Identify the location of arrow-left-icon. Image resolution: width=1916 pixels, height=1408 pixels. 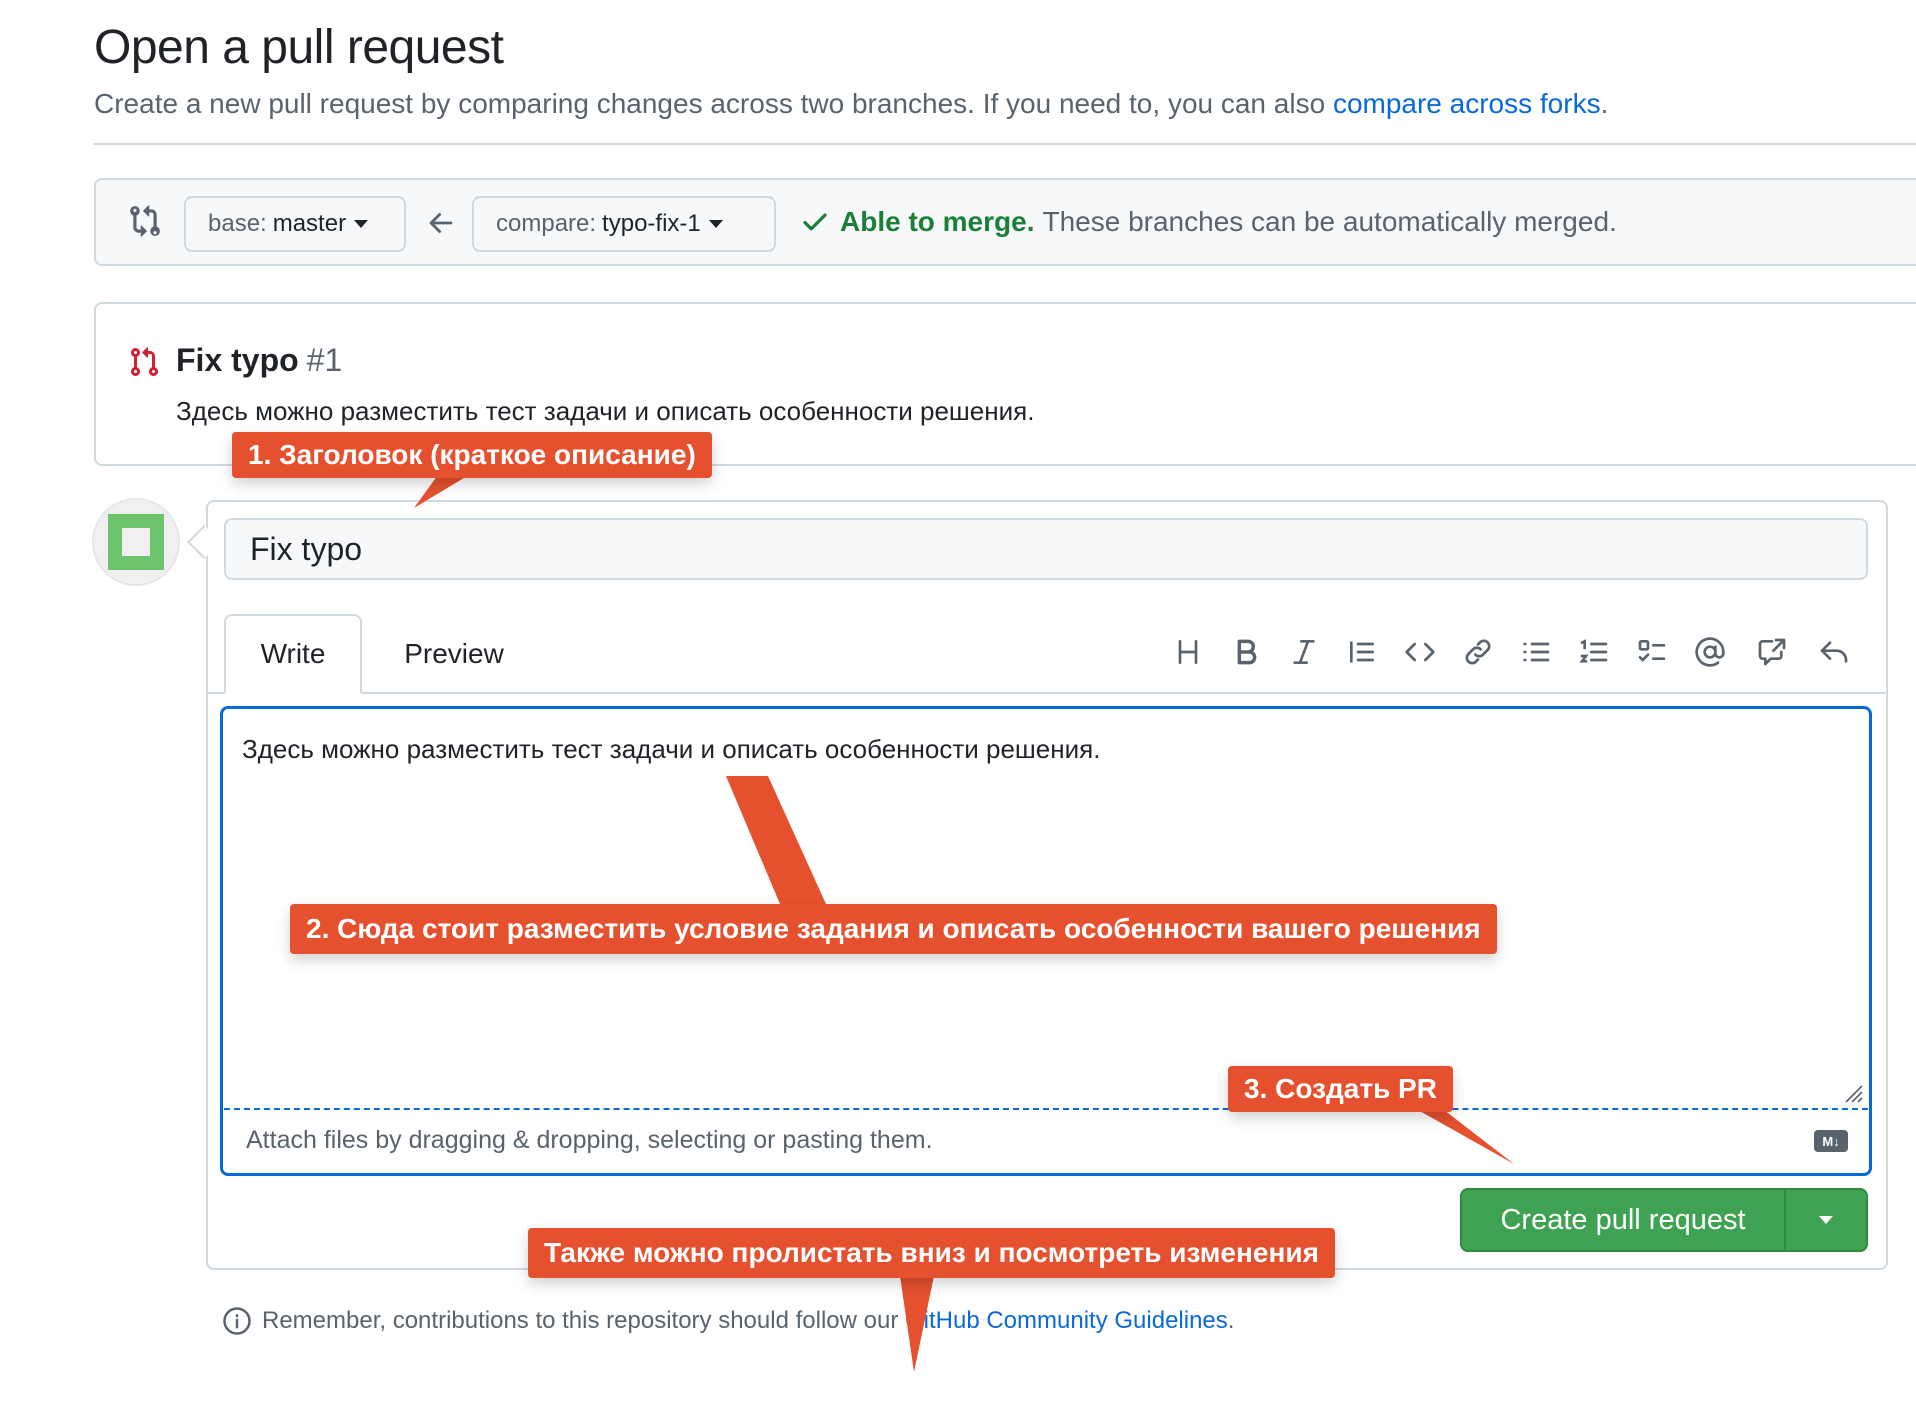
(441, 223).